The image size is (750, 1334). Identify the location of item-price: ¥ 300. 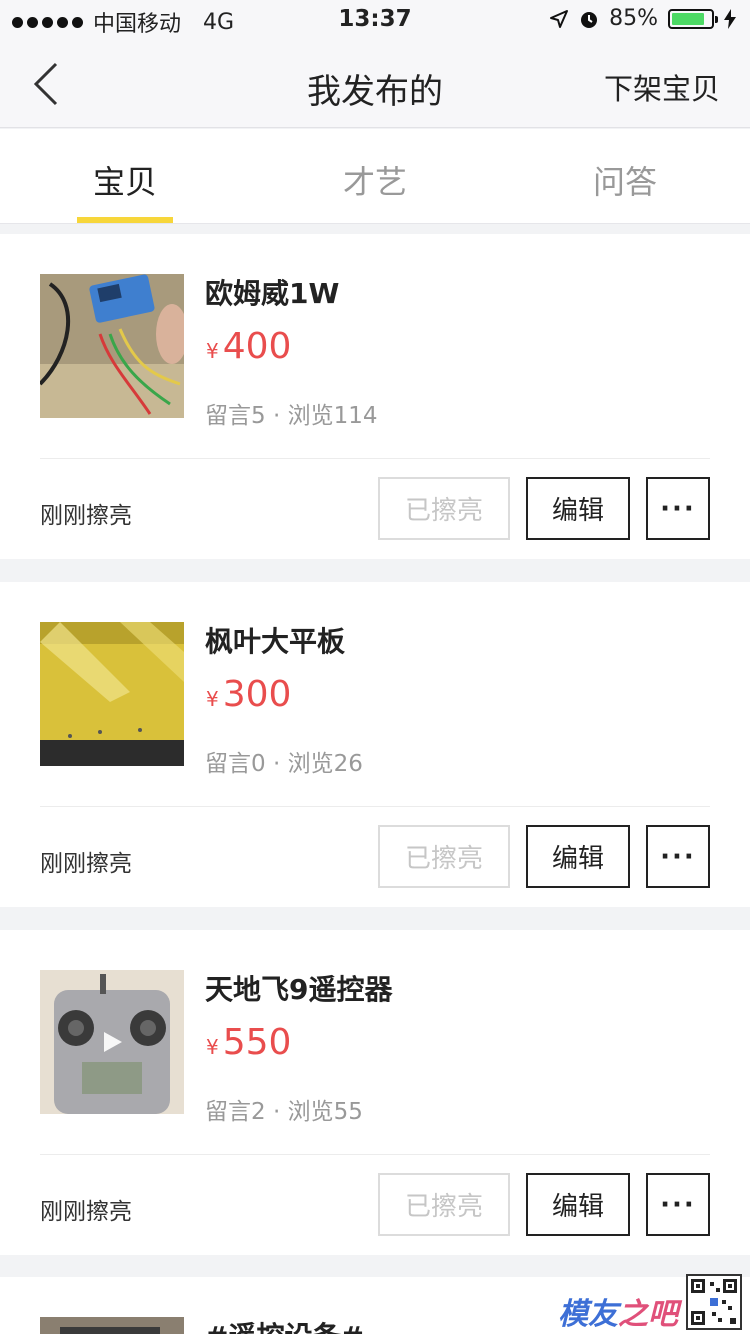
(248, 694).